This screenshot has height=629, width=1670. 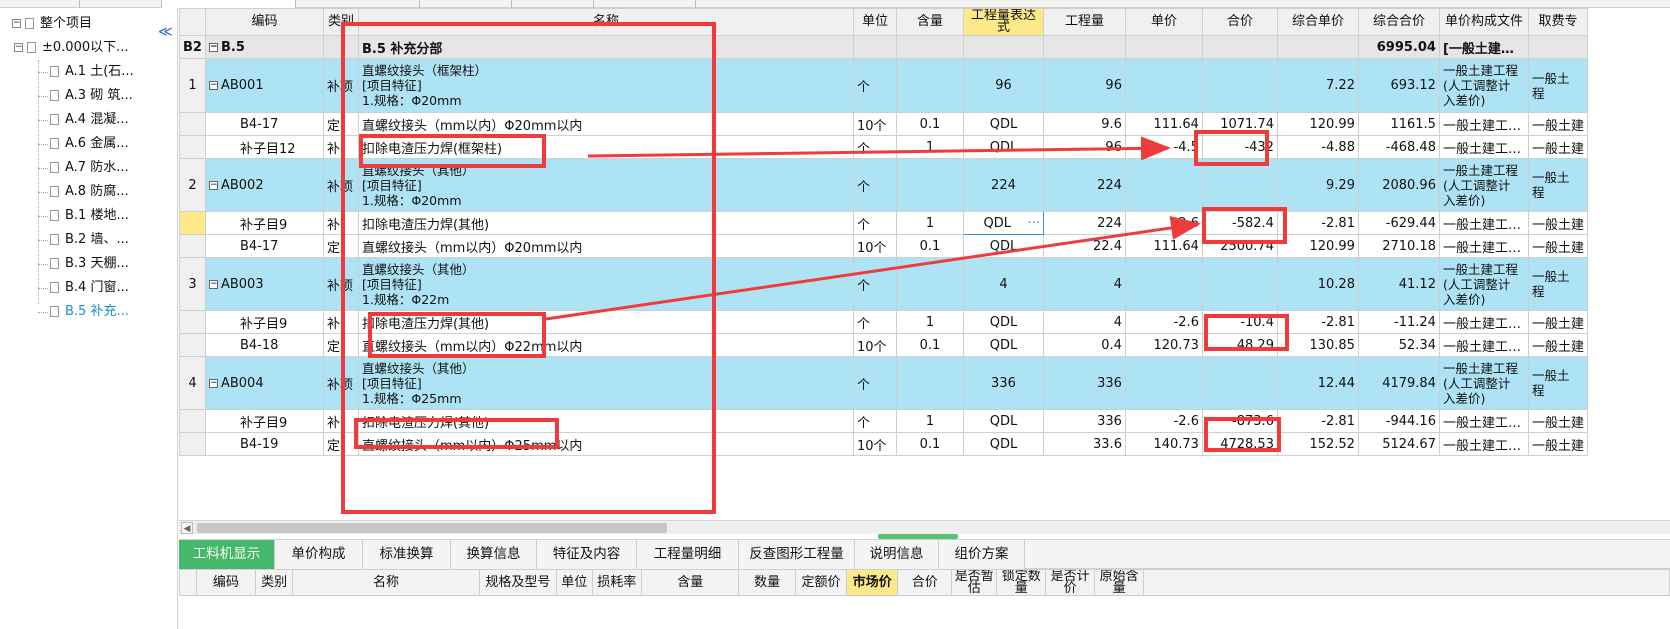 What do you see at coordinates (605, 345) in the screenshot?
I see `sub-name: 直螺纹接头（mm以内）Φ22mm以内` at bounding box center [605, 345].